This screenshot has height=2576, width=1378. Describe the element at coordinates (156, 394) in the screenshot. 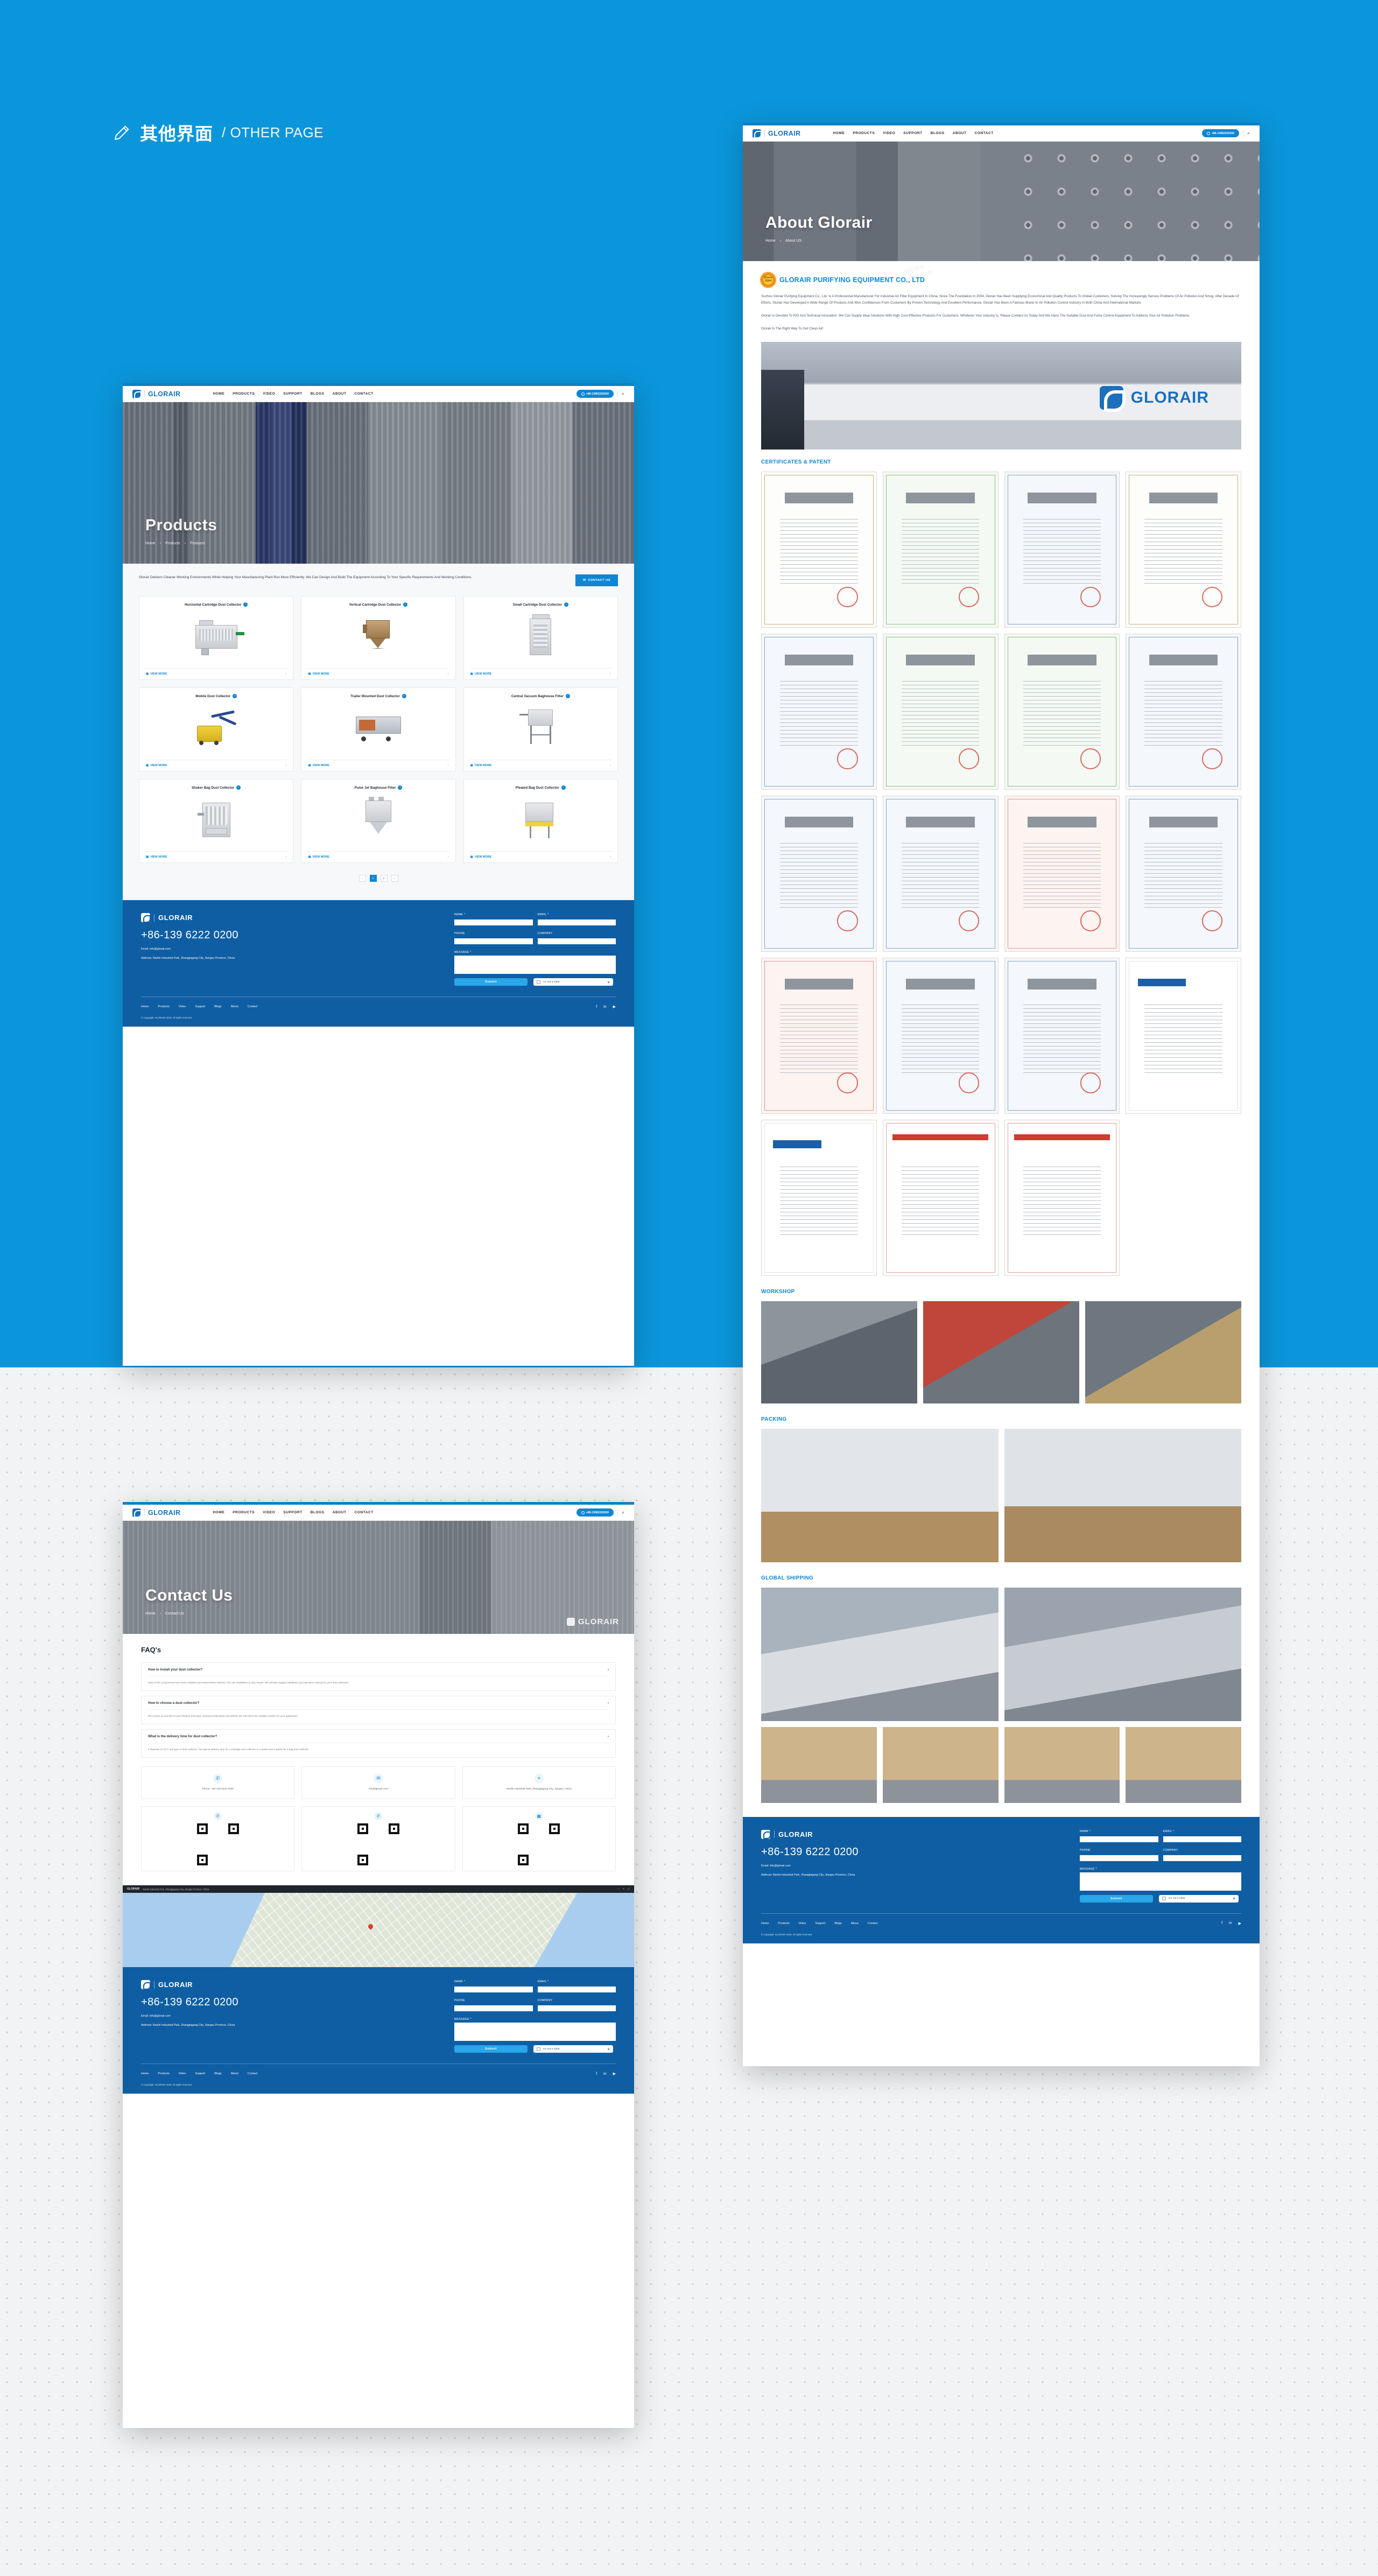

I see `logo: GLORAIR` at that location.